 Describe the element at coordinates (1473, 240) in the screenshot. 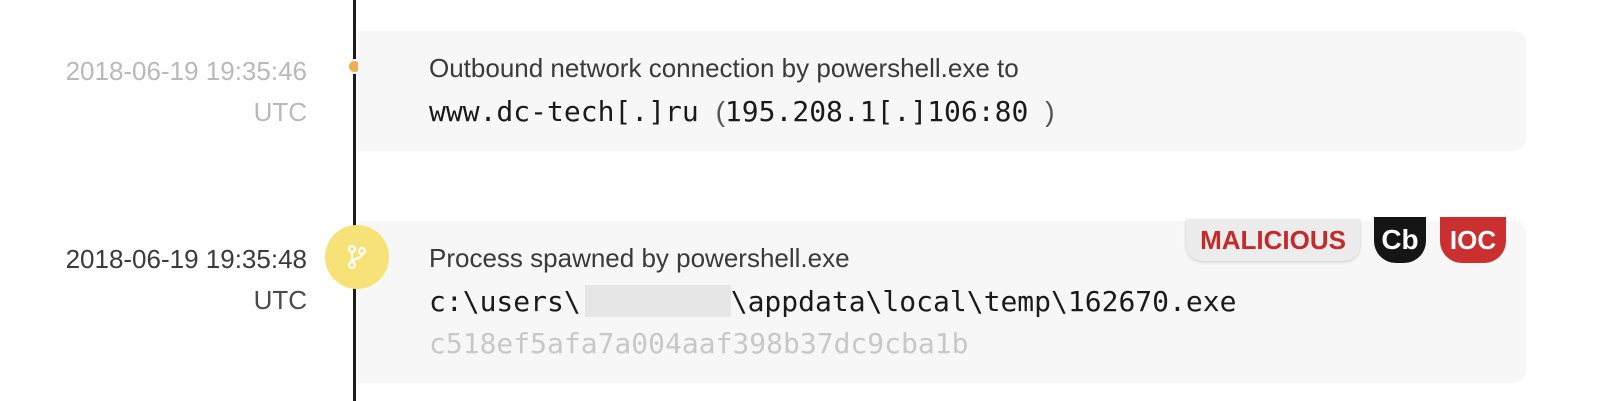

I see `ioc-badge: IOC` at that location.